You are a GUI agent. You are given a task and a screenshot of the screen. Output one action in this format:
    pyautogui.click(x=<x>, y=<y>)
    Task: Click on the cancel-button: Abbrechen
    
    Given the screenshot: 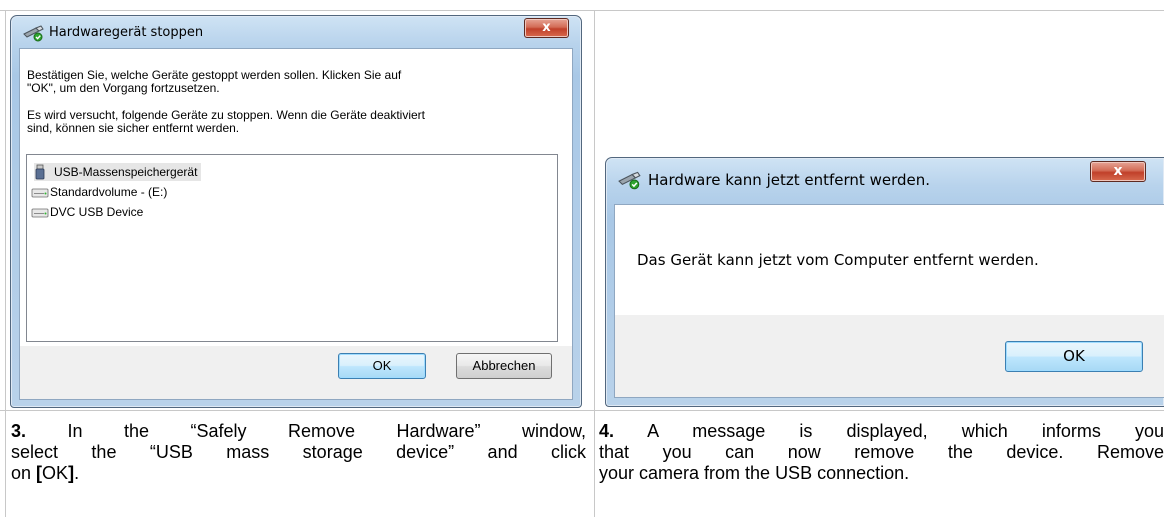 What is the action you would take?
    pyautogui.click(x=504, y=366)
    